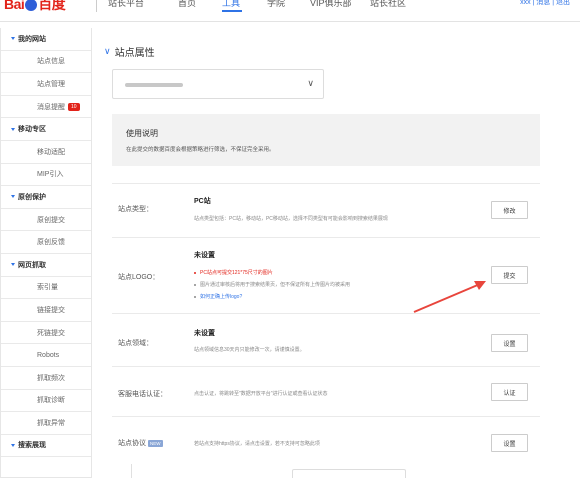 The width and height of the screenshot is (580, 478). Describe the element at coordinates (200, 150) in the screenshot. I see `usage-text: 在此提交的数据百度会根据策略进行筛选，不保证完全采用。` at that location.